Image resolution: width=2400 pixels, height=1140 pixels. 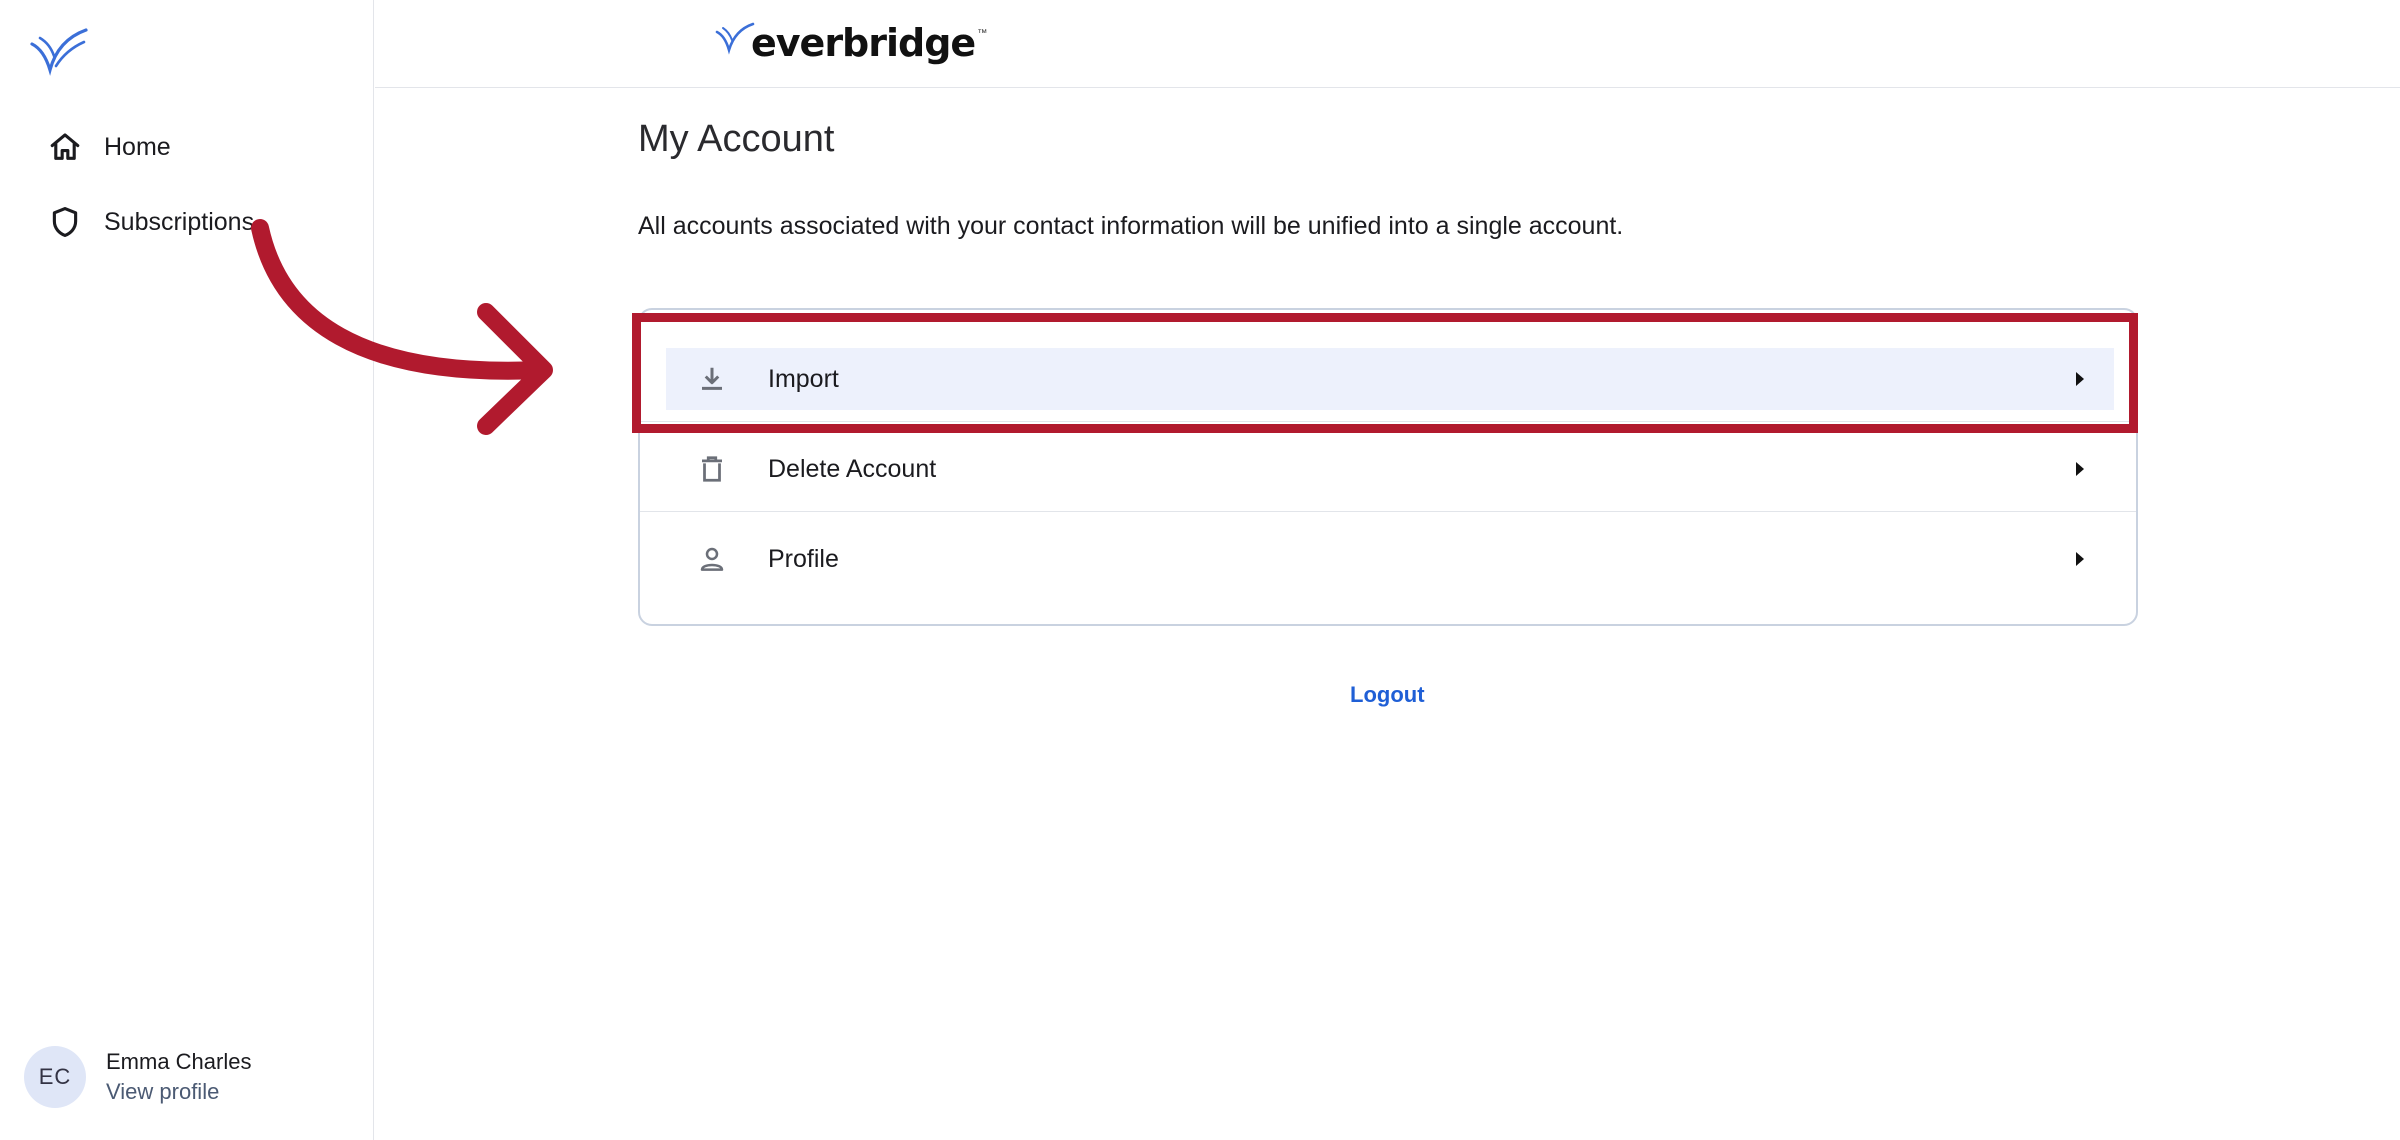 What do you see at coordinates (1390, 559) in the screenshot?
I see `profile-option: Profile` at bounding box center [1390, 559].